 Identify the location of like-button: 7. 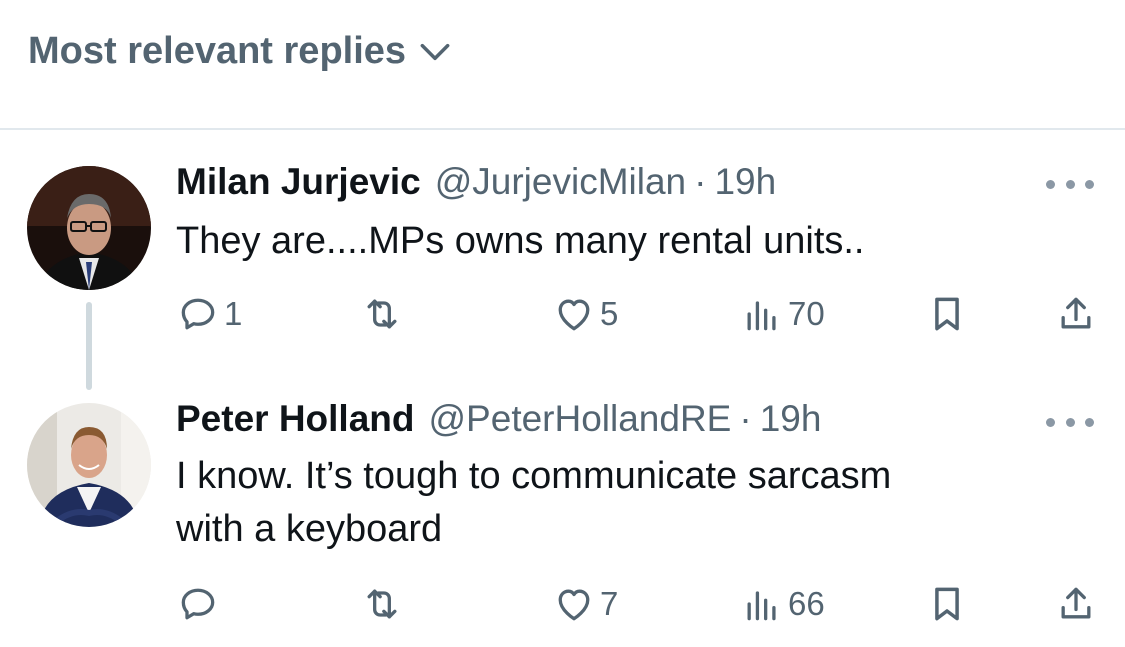
(585, 604).